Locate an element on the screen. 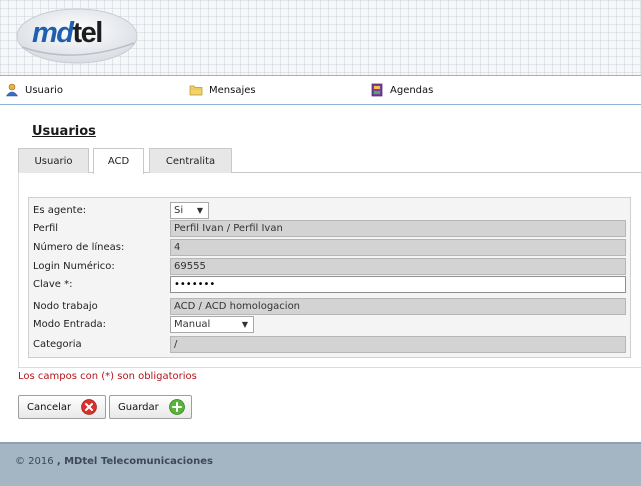  add-plus-icon is located at coordinates (176, 407).